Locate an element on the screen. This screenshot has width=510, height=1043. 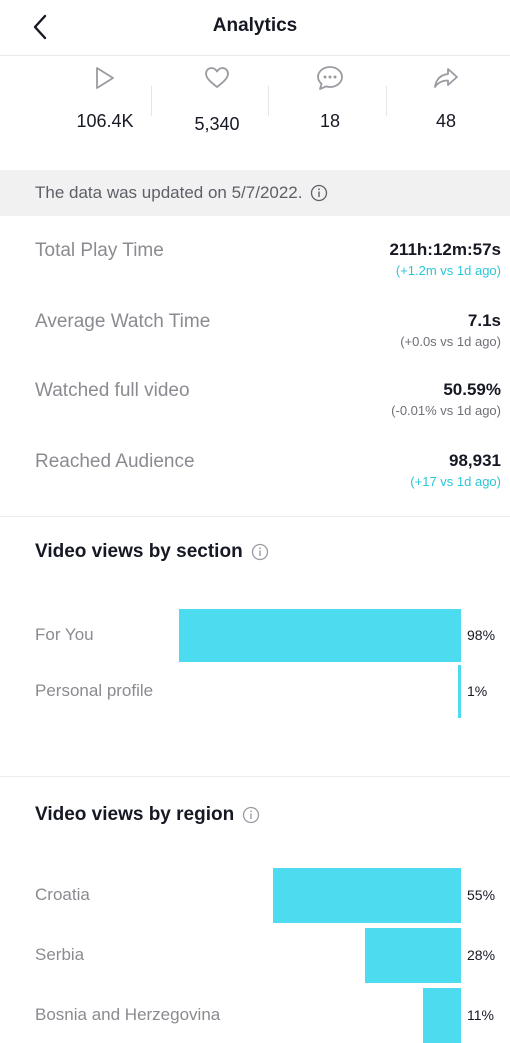
update-banner: The data was updated on 5/7/2022. is located at coordinates (255, 193).